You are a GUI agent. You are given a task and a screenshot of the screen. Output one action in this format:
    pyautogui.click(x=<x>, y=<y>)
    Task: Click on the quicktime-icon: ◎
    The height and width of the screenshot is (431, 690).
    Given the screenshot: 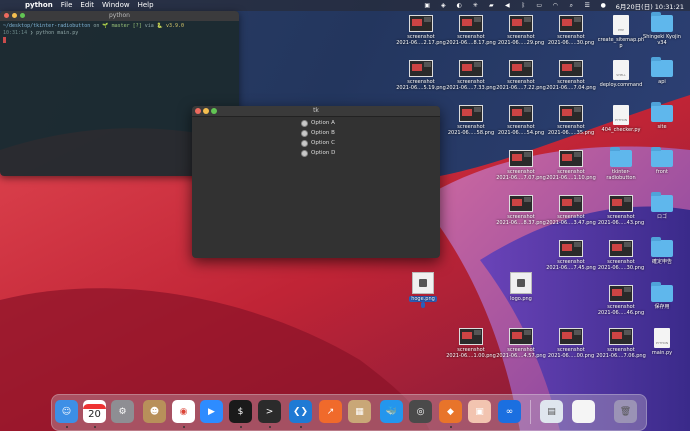 What is the action you would take?
    pyautogui.click(x=420, y=411)
    